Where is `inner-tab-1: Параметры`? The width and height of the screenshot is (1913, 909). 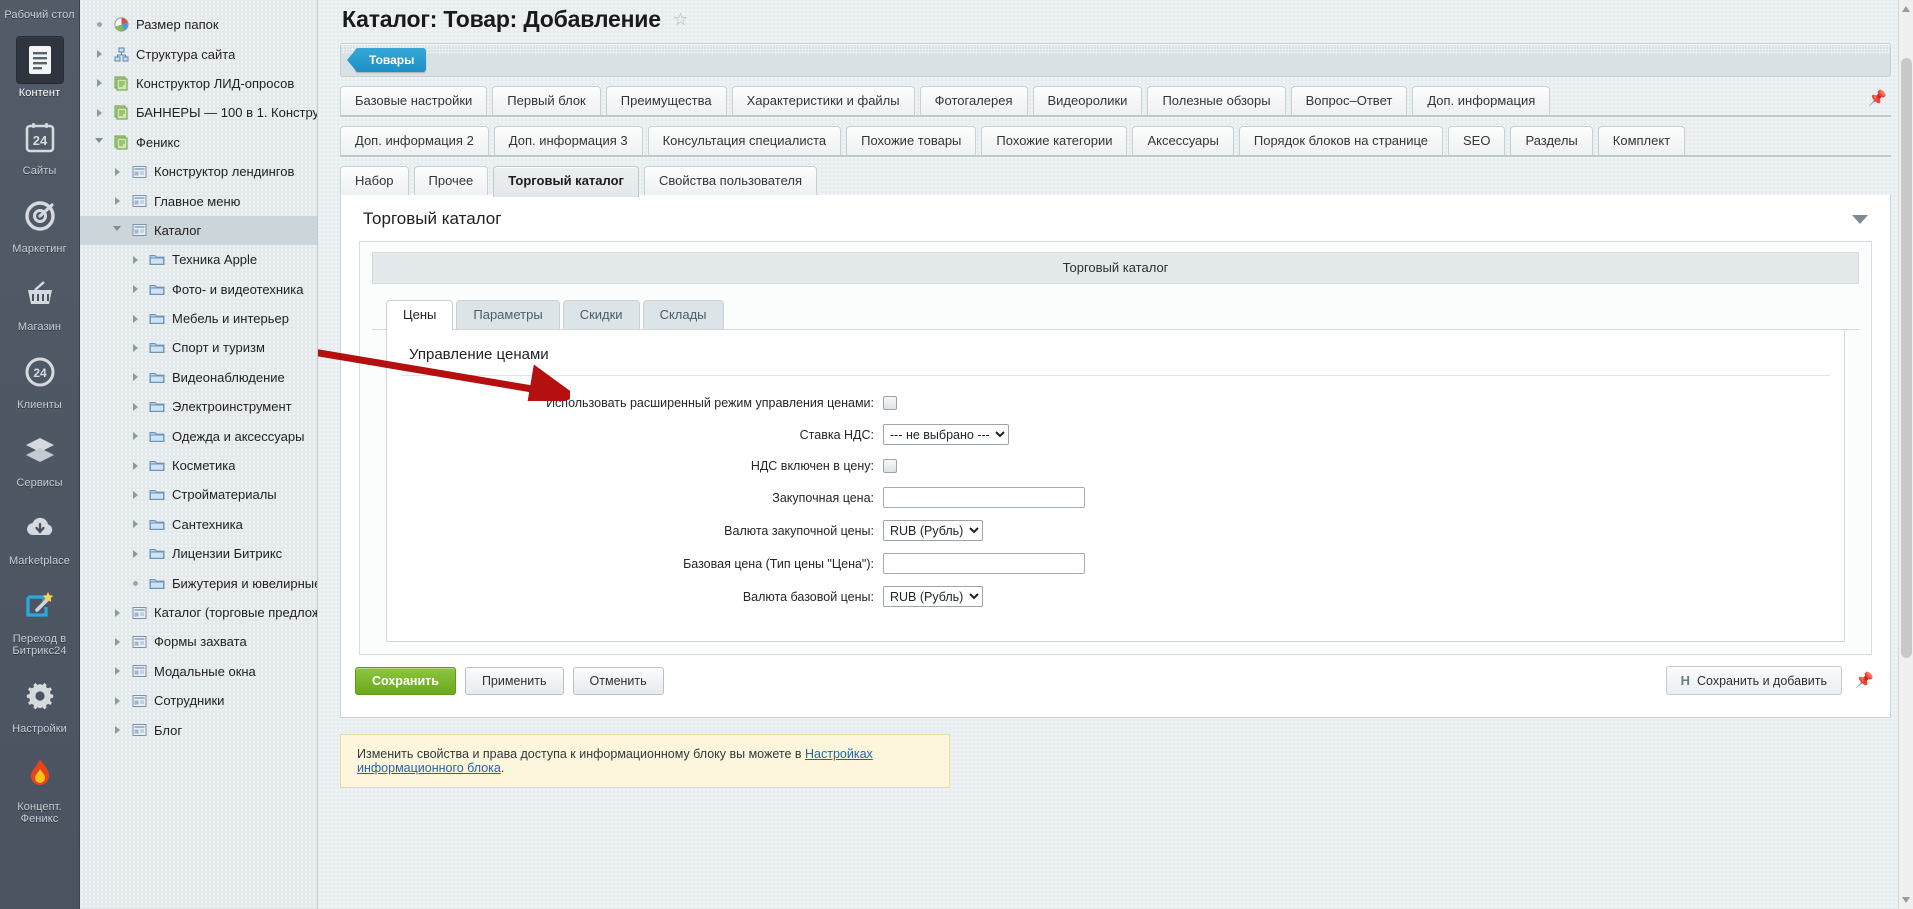
inner-tab-1: Параметры is located at coordinates (508, 314).